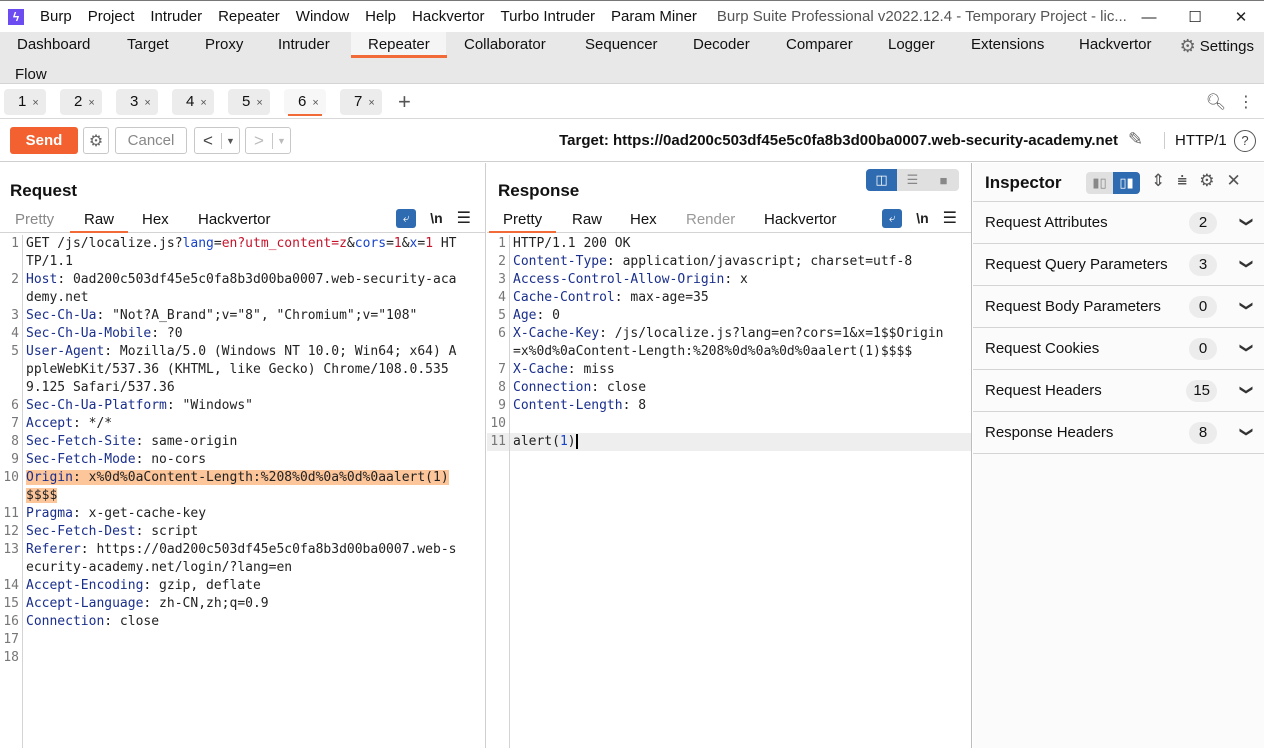  I want to click on tab-proxy: Proxy, so click(224, 45).